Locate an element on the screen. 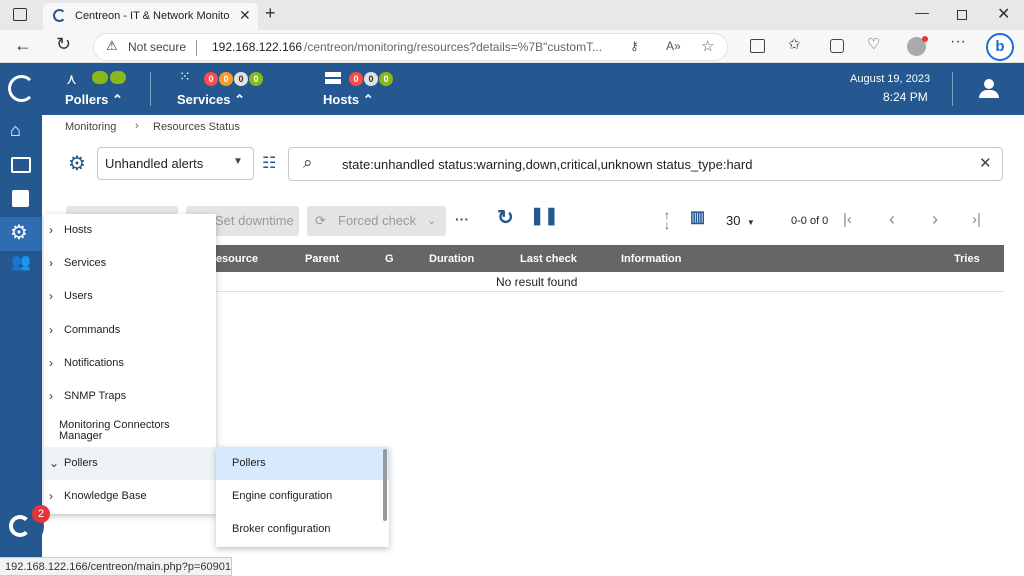  services-unknown-count: 0 is located at coordinates (241, 79).